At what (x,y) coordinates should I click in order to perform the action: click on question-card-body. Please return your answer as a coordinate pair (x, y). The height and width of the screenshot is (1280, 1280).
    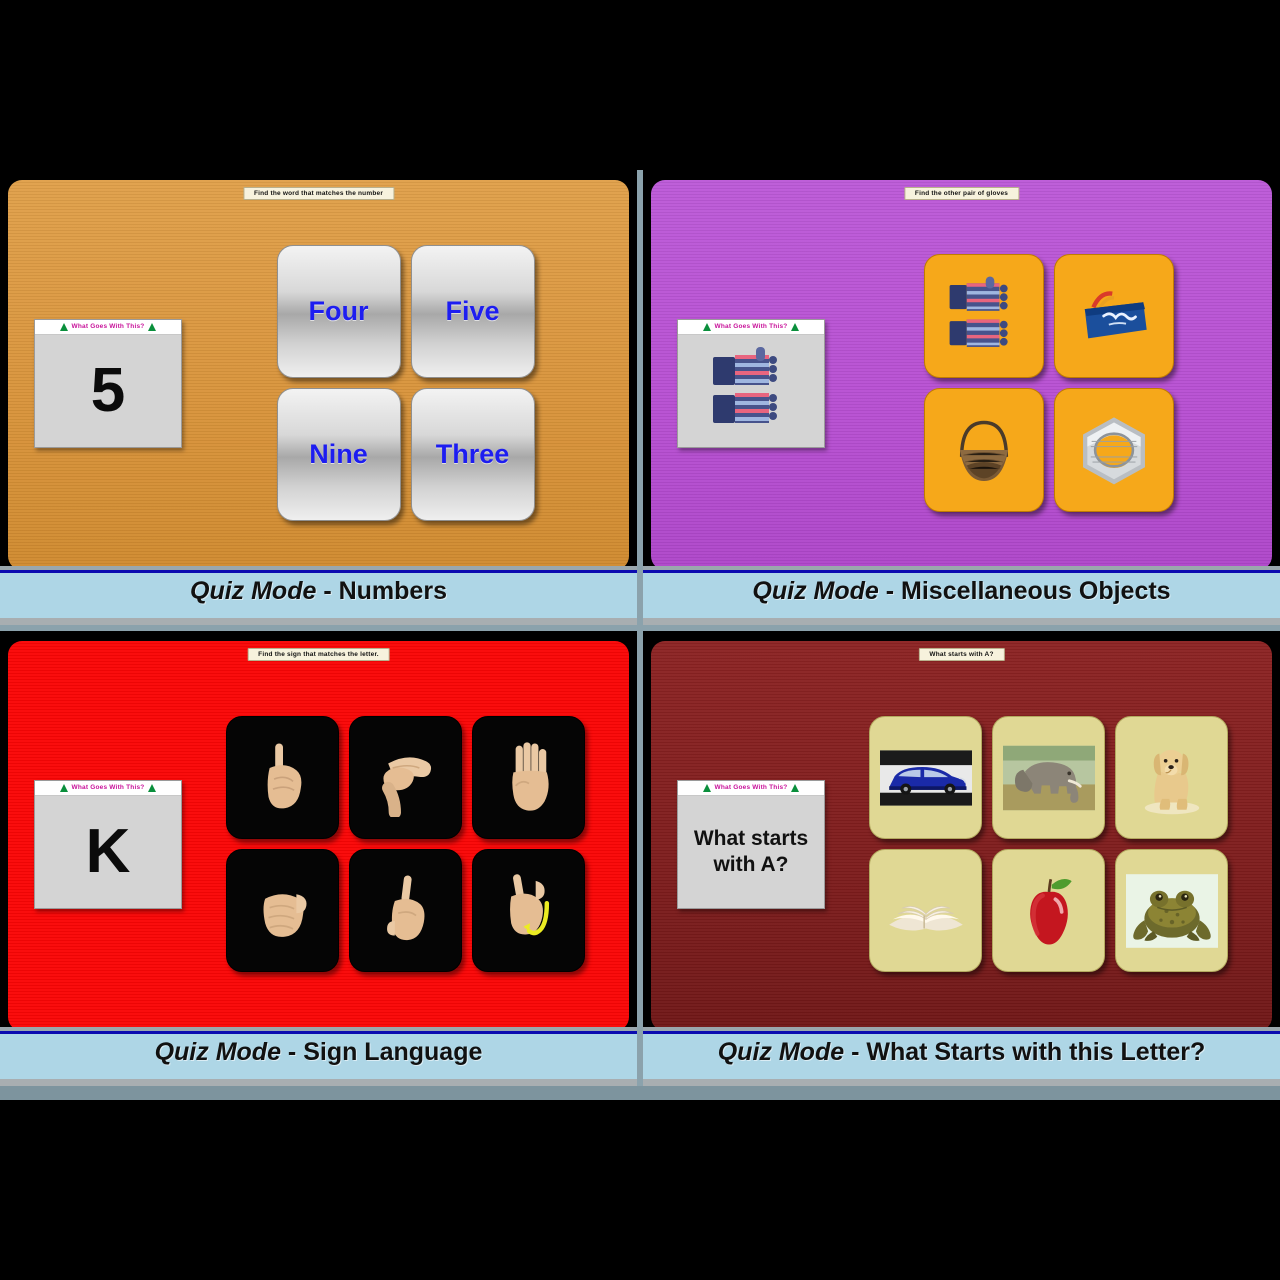
    Looking at the image, I should click on (751, 391).